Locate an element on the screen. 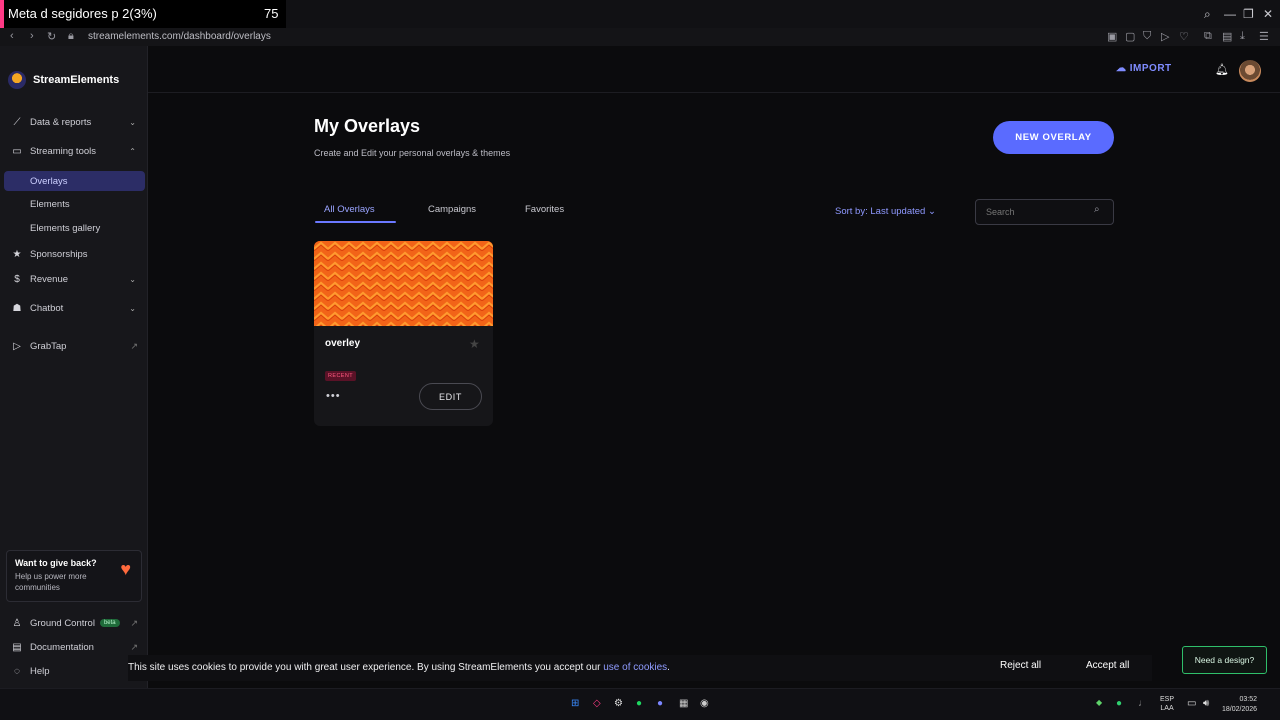 This screenshot has height=720, width=1280. network-icon: ▭ is located at coordinates (1191, 703).